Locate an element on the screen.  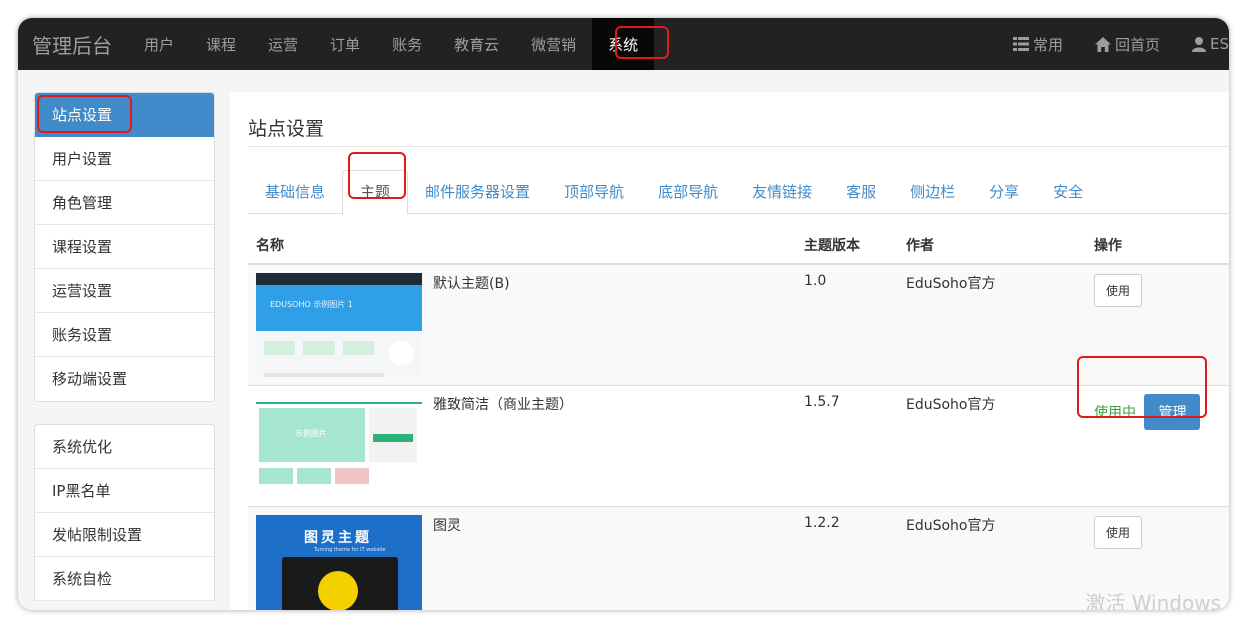
nav-menu: 用户 课程 运营 订单 账务 教育云 微营销 系统 is located at coordinates (391, 44).